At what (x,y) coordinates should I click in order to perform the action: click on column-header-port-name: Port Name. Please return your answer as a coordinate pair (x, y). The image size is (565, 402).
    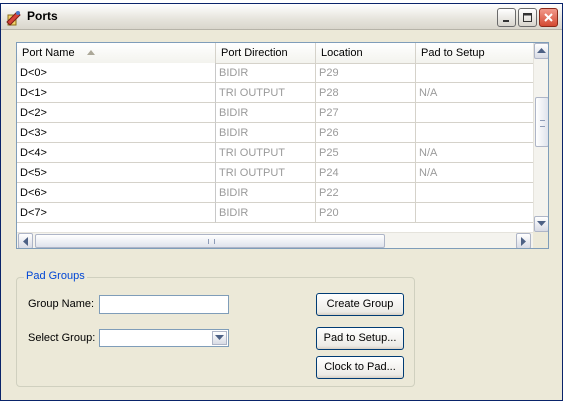
    Looking at the image, I should click on (116, 53).